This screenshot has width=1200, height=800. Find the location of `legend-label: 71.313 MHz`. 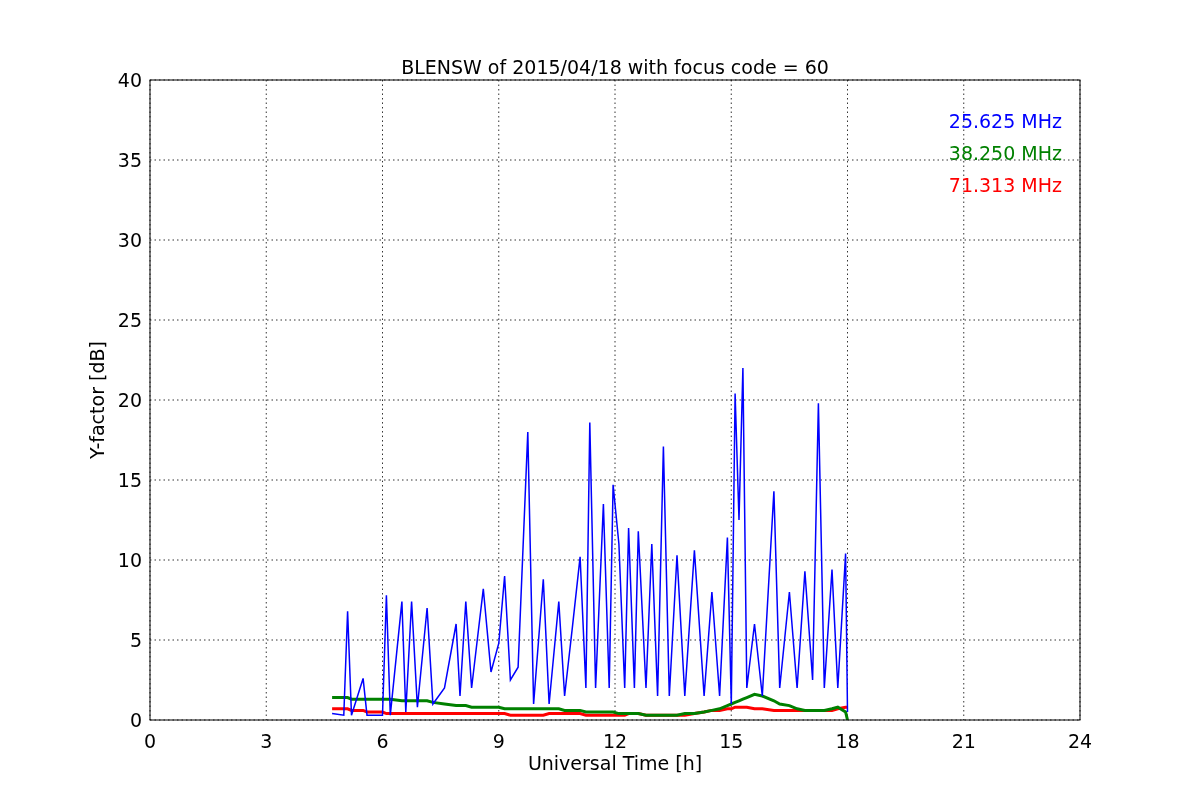

legend-label: 71.313 MHz is located at coordinates (1005, 185).